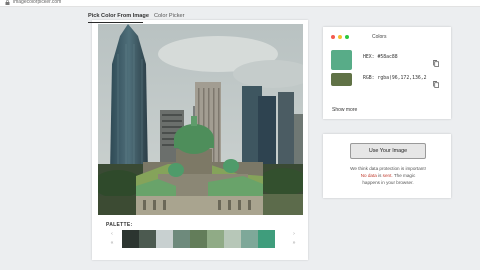  Describe the element at coordinates (340, 37) in the screenshot. I see `window-minimize-dot-icon` at that location.